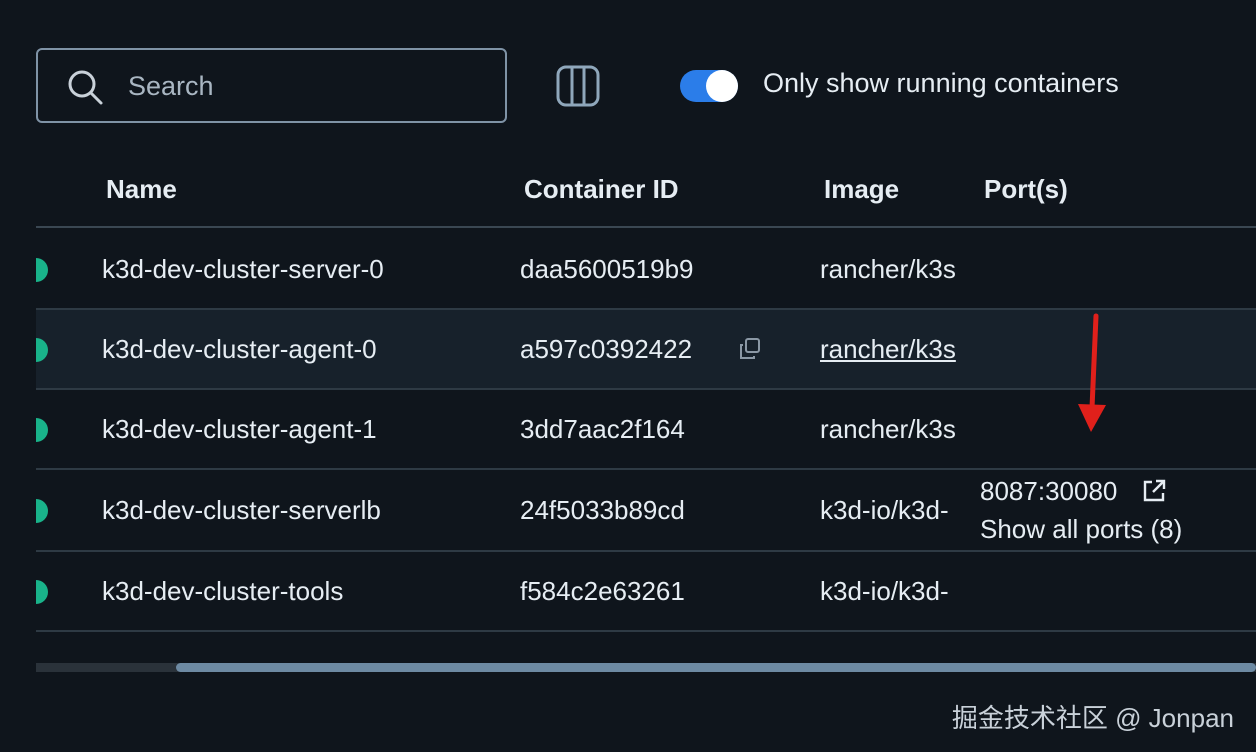 The width and height of the screenshot is (1256, 752). Describe the element at coordinates (1026, 189) in the screenshot. I see `column-header-ports: Port(s)` at that location.